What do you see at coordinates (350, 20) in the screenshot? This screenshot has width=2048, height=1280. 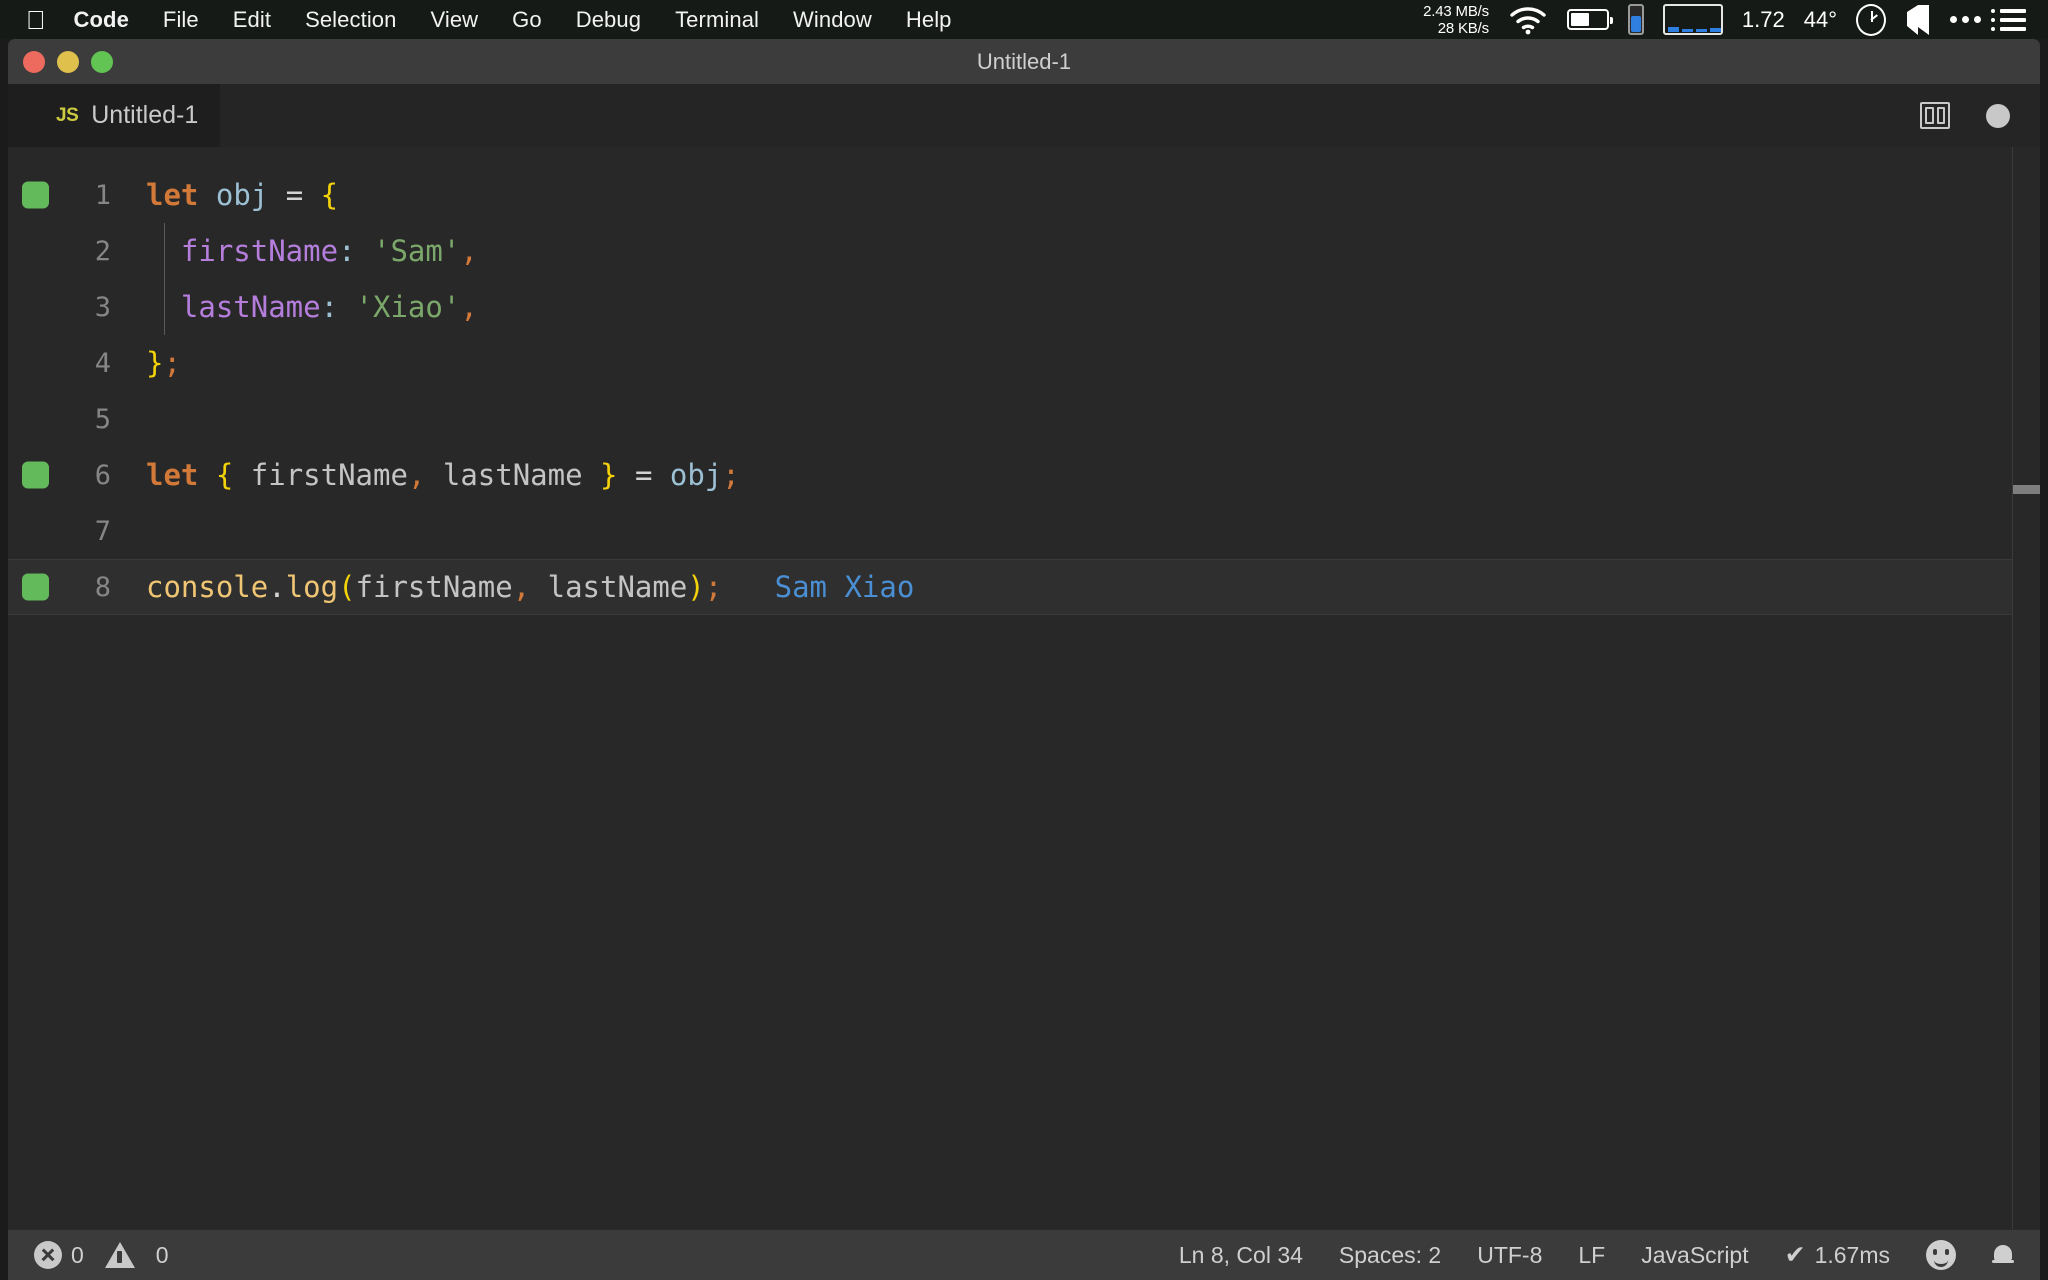 I see `menubar-item-selection: Selection` at bounding box center [350, 20].